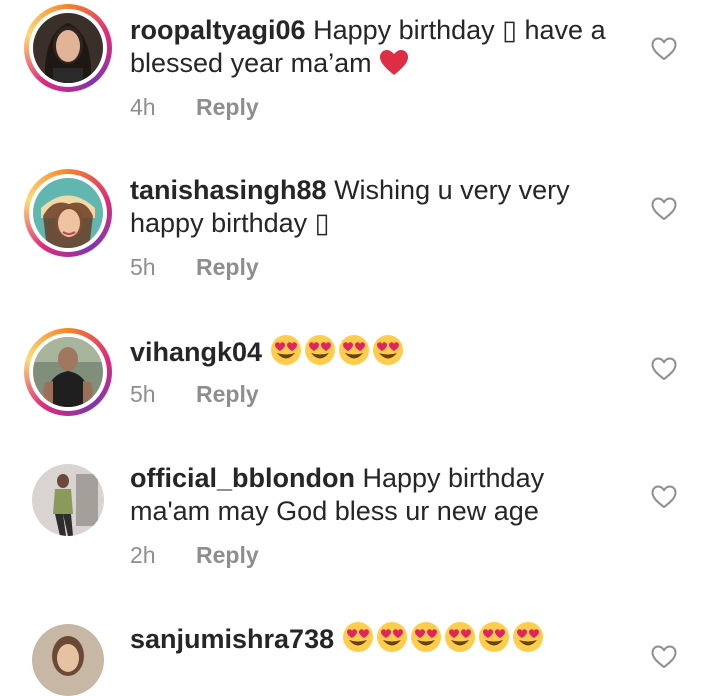 This screenshot has width=720, height=696. Describe the element at coordinates (232, 639) in the screenshot. I see `username: sanjumishra738` at that location.